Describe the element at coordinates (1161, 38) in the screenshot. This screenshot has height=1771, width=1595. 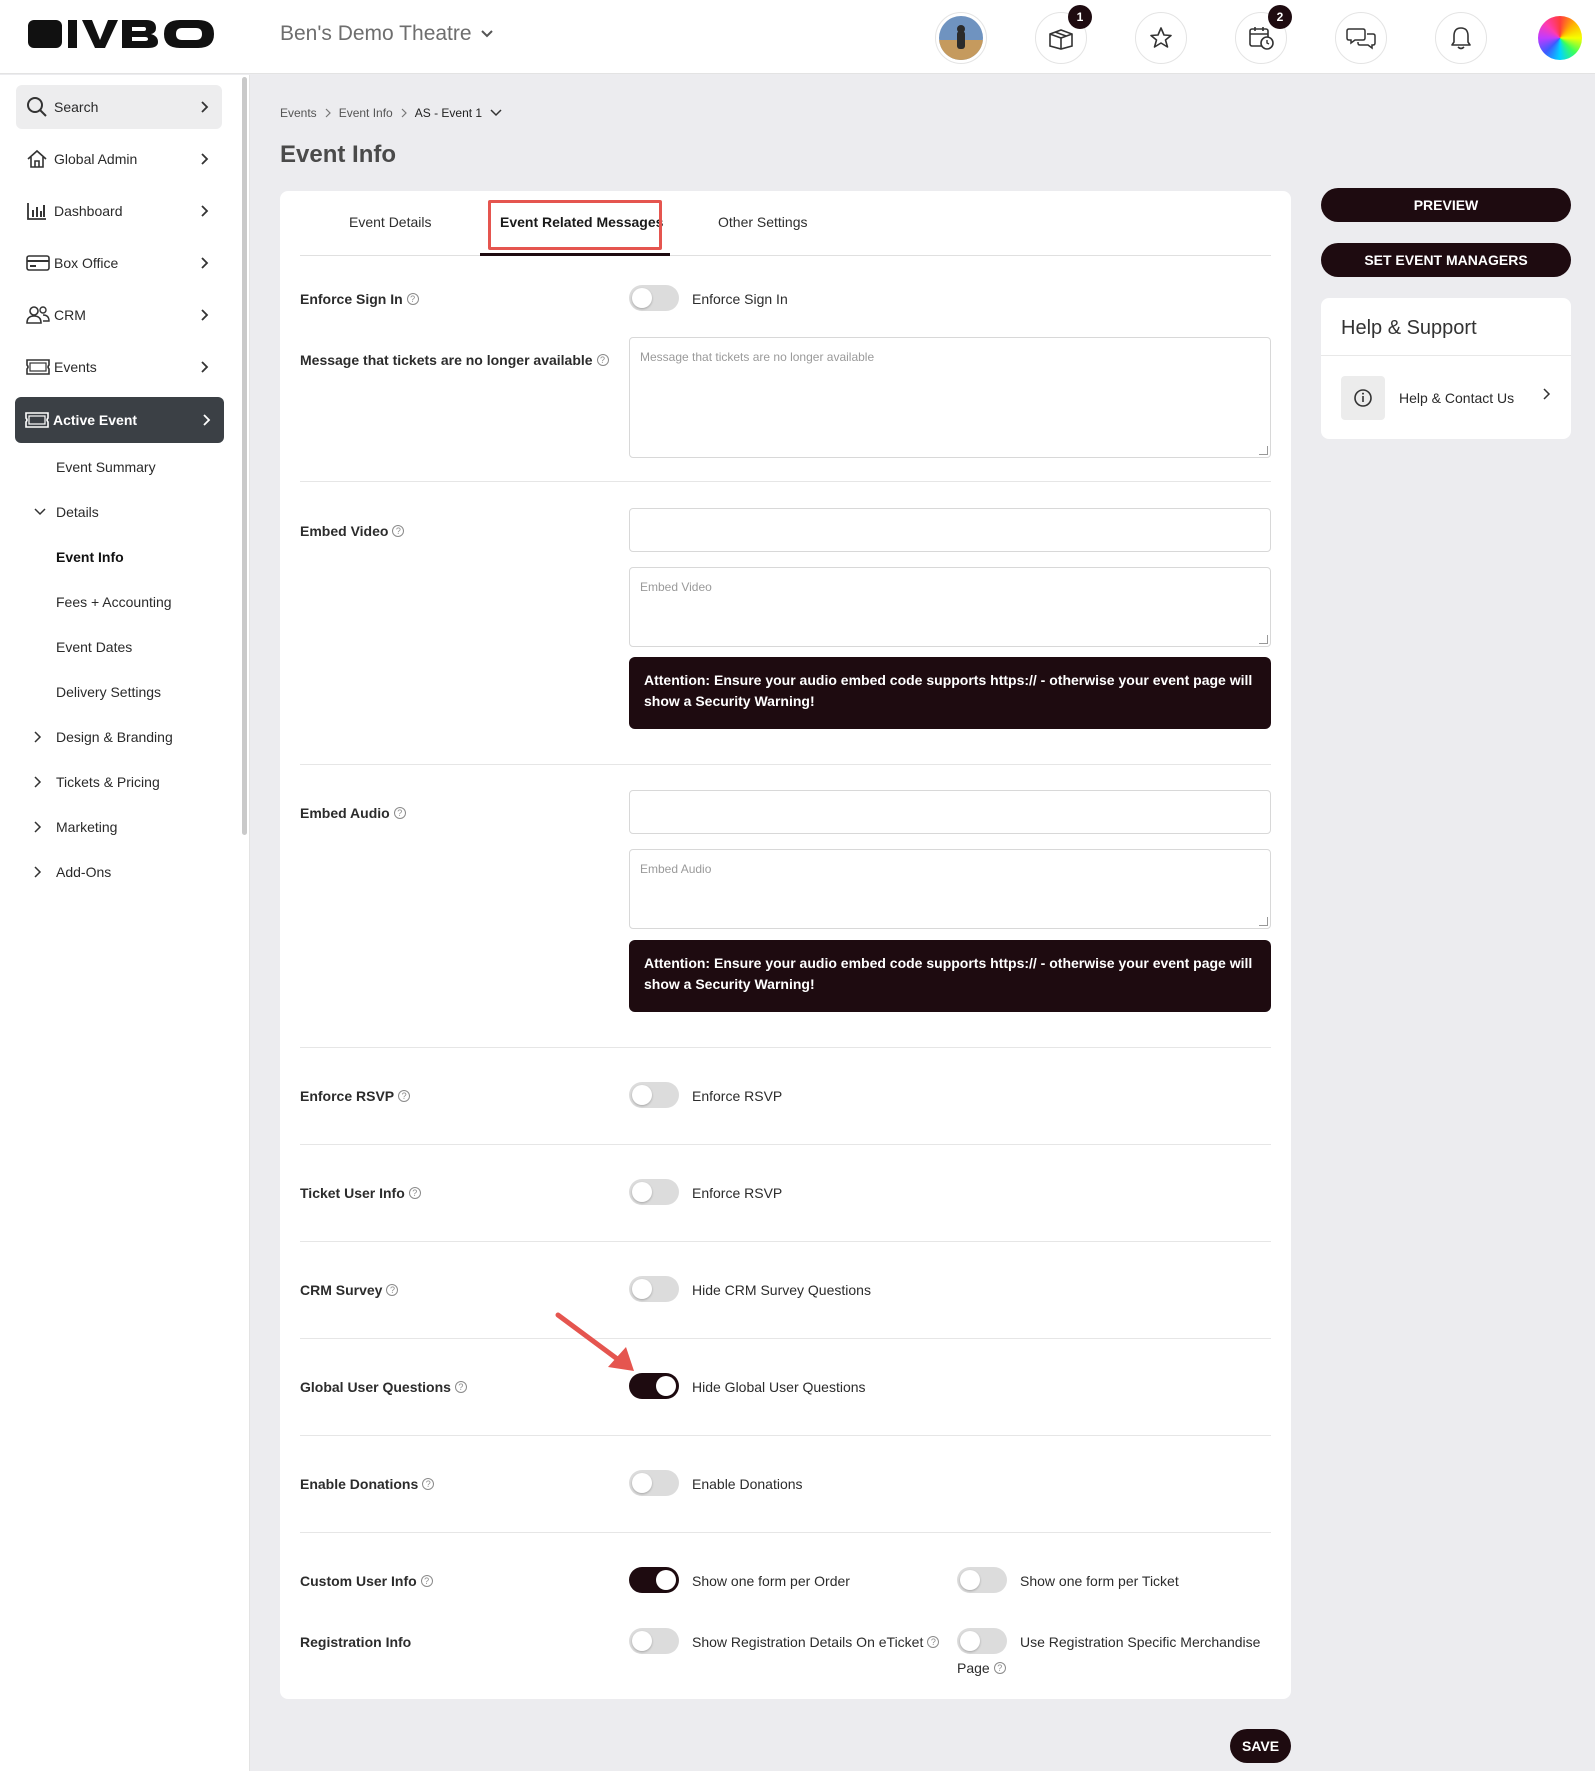
I see `favorites-button` at that location.